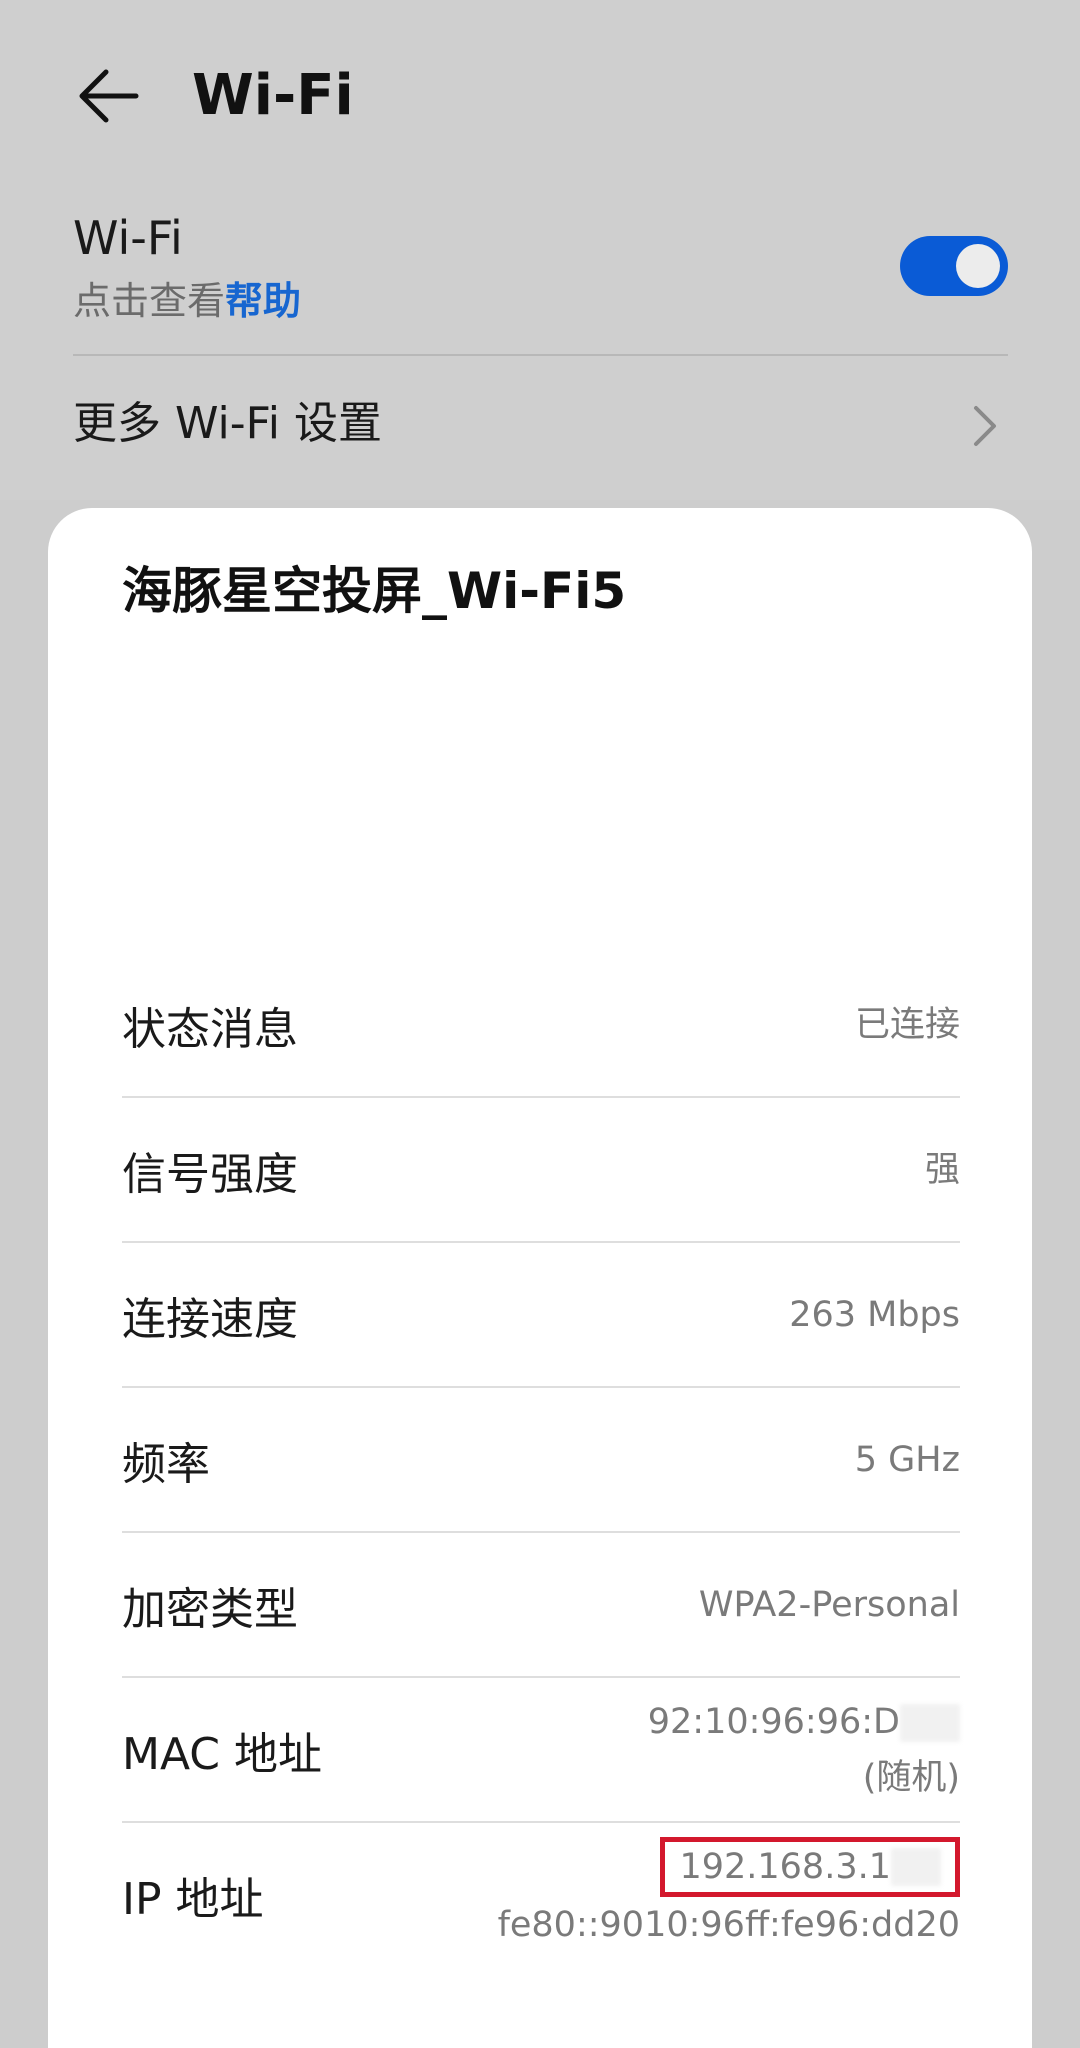  What do you see at coordinates (540, 355) in the screenshot?
I see `divider` at bounding box center [540, 355].